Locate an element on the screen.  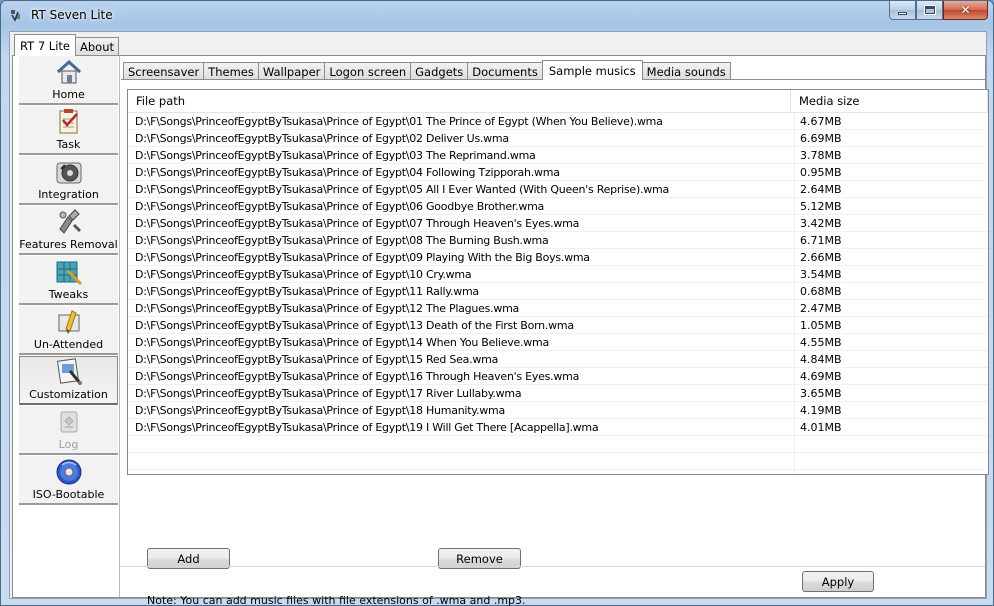
apply-button: Apply is located at coordinates (838, 581).